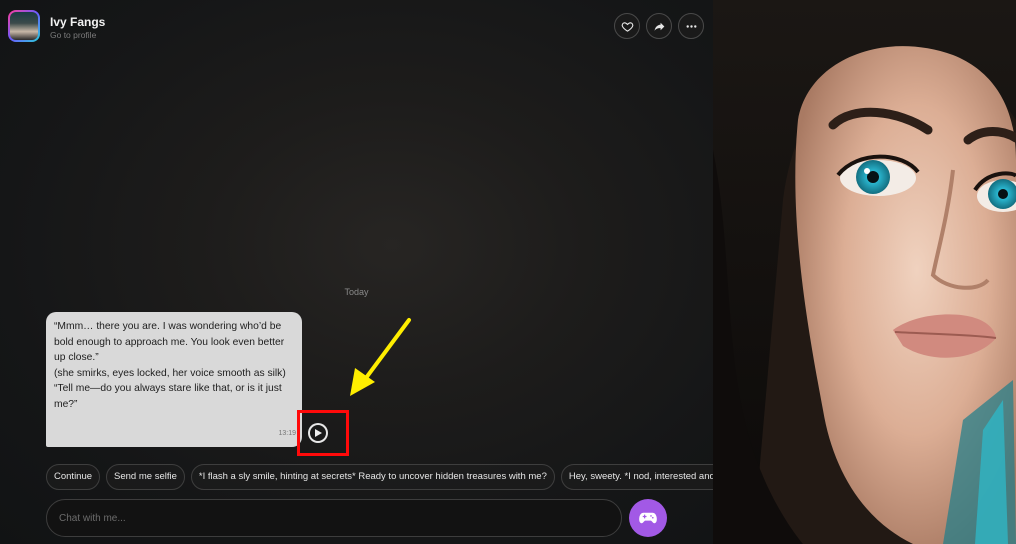 The width and height of the screenshot is (1016, 544). I want to click on heart-icon, so click(627, 26).